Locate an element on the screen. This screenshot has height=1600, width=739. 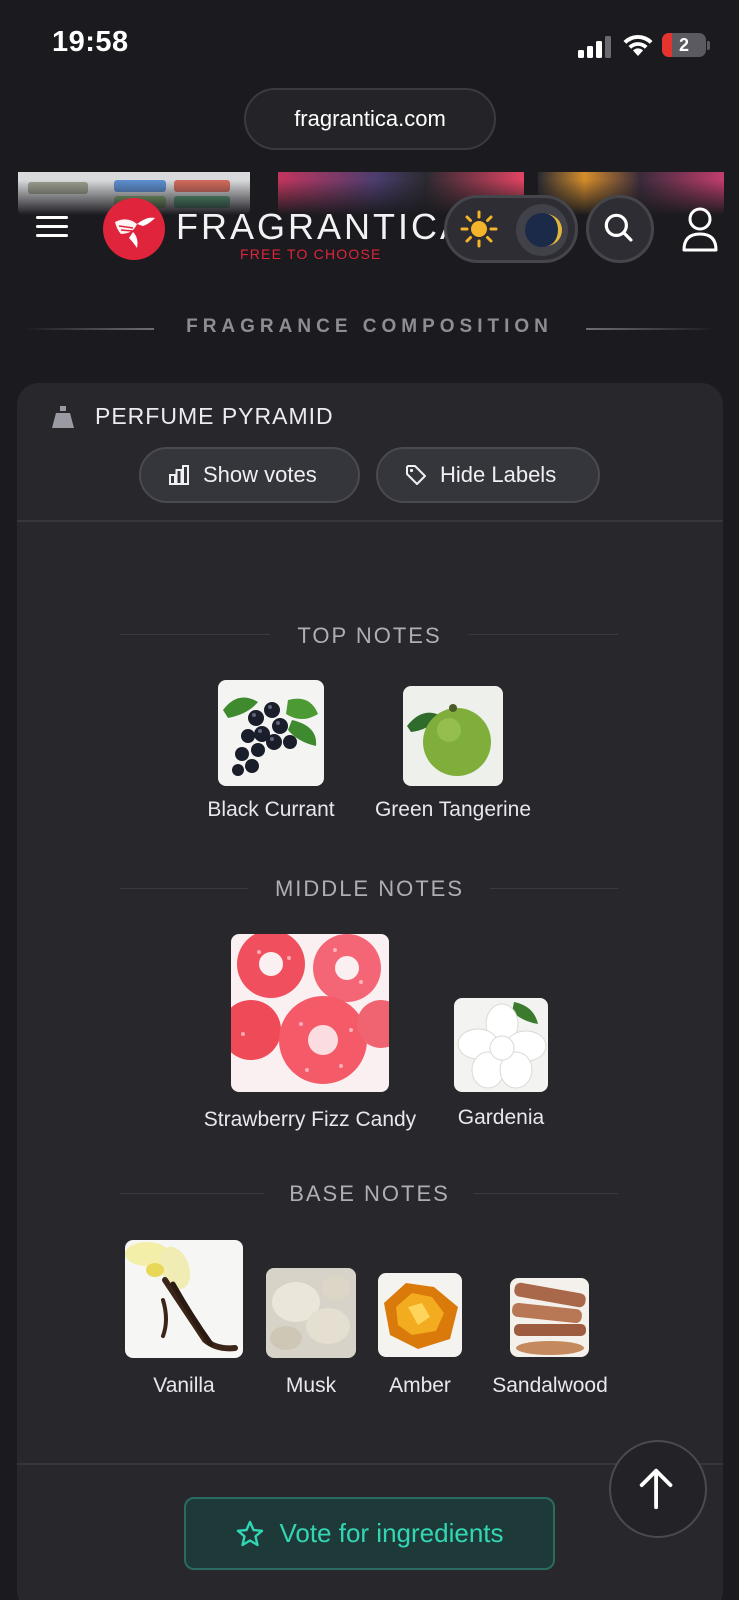
arrow-up-icon is located at coordinates (656, 1489).